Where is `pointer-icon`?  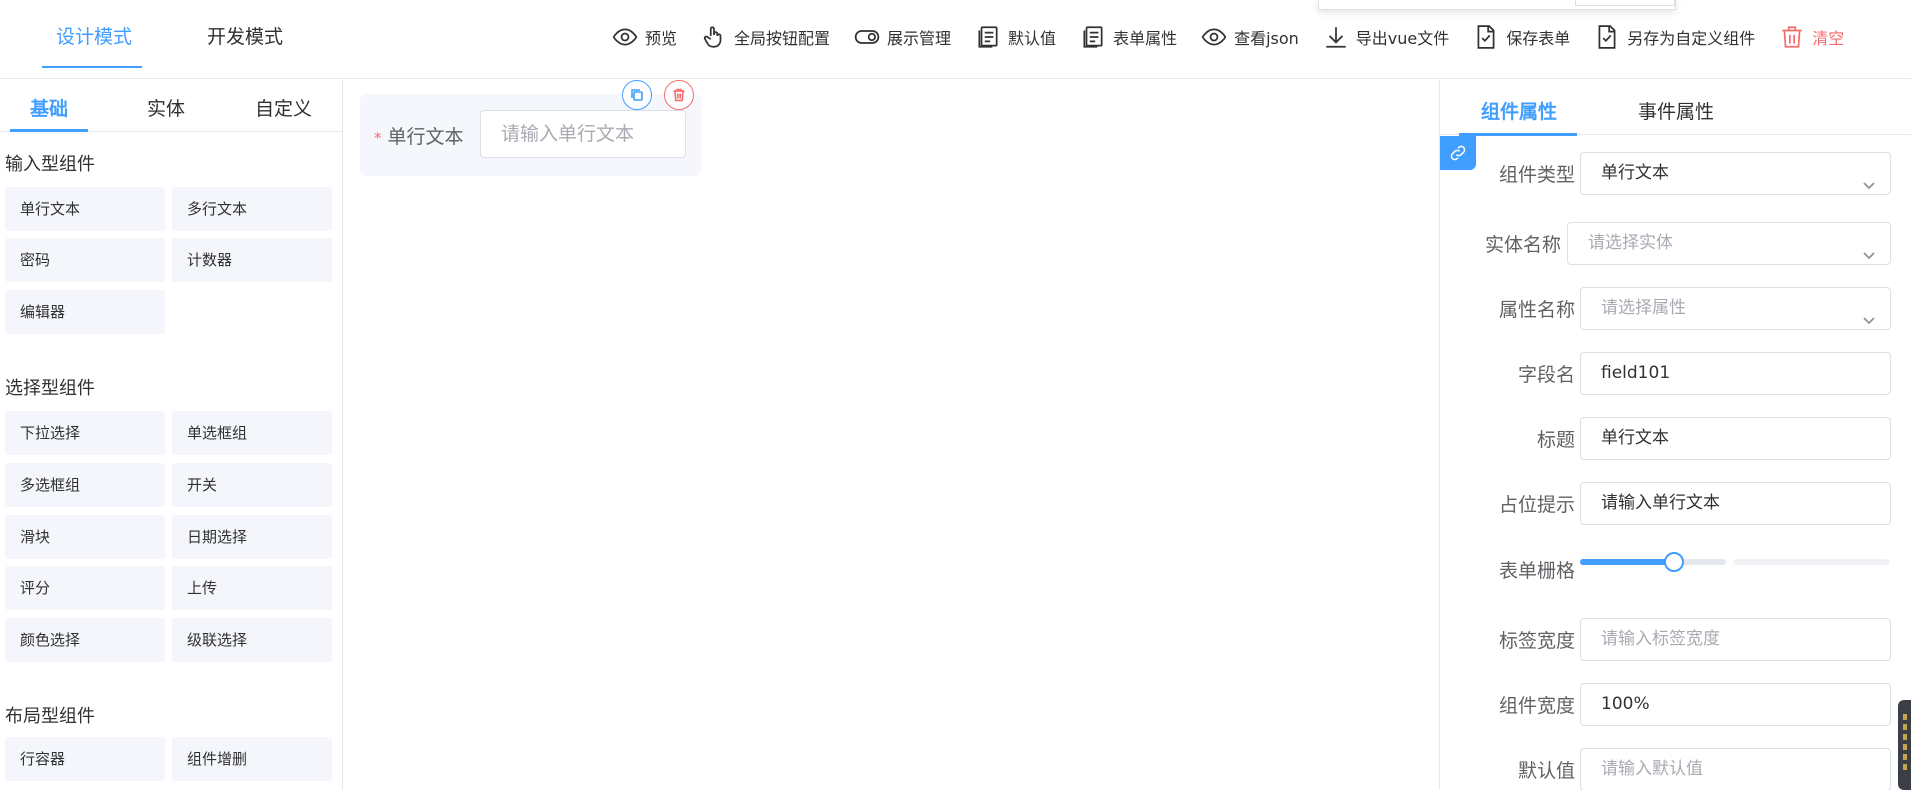
pointer-icon is located at coordinates (712, 37).